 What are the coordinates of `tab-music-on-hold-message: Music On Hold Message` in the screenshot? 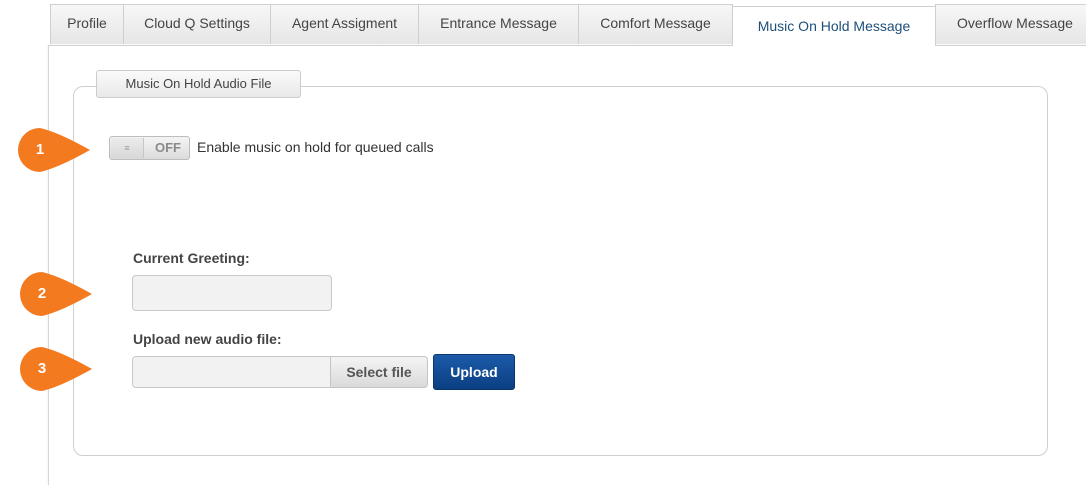 It's located at (834, 26).